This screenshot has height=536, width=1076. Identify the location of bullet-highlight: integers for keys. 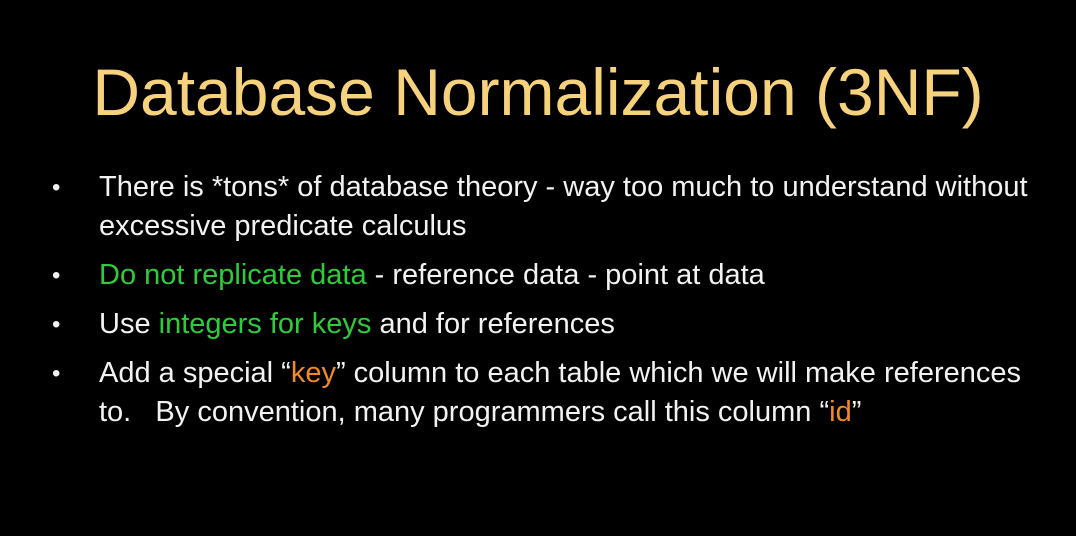
(265, 324).